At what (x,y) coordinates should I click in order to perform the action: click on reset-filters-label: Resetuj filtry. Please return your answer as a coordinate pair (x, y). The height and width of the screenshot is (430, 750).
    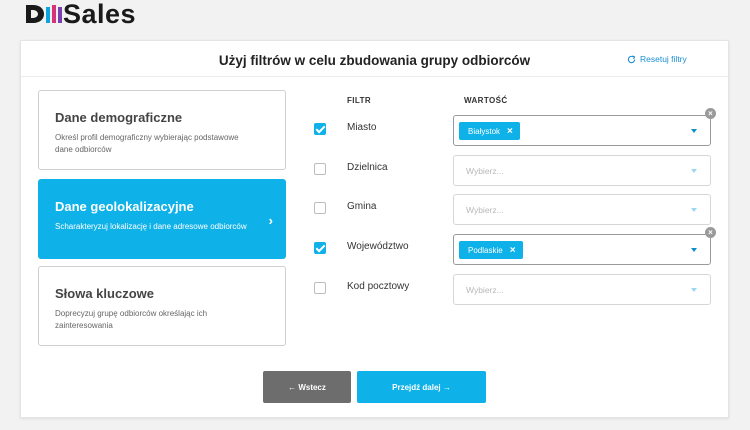
    Looking at the image, I should click on (663, 59).